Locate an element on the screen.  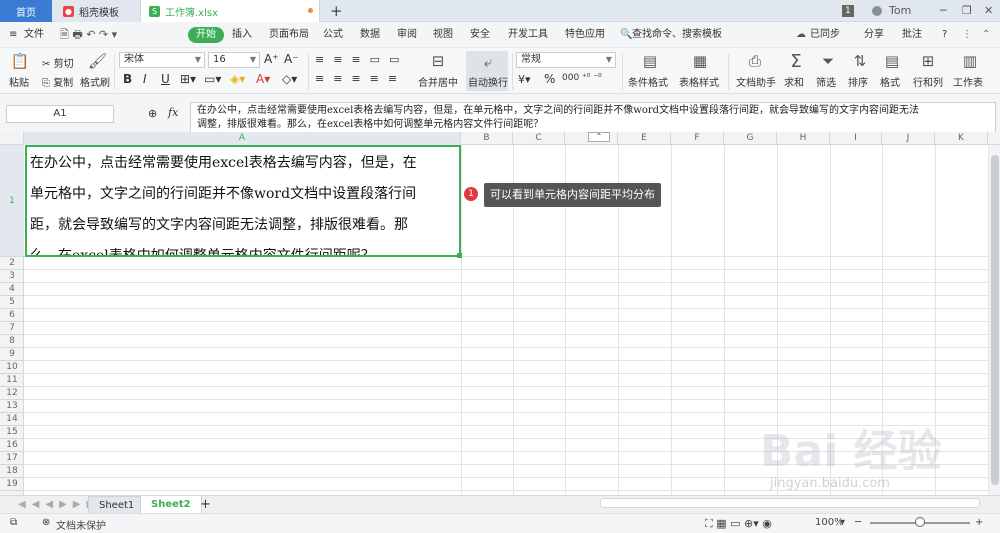
row-header-5: 5 is located at coordinates (12, 302).